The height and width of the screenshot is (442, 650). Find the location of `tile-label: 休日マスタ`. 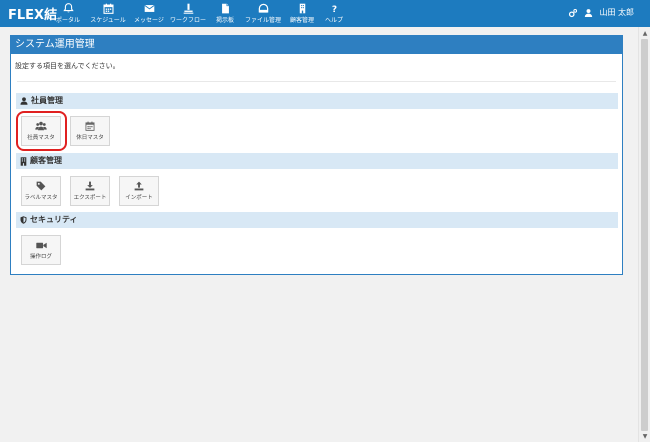

tile-label: 休日マスタ is located at coordinates (90, 138).